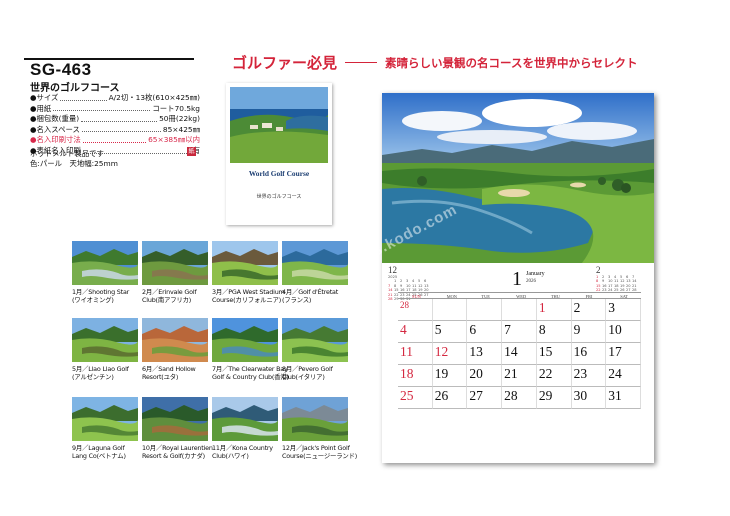 This screenshot has width=730, height=516. Describe the element at coordinates (320, 456) in the screenshot. I see `caption-line-2: Course(ニュージーランド)` at that location.